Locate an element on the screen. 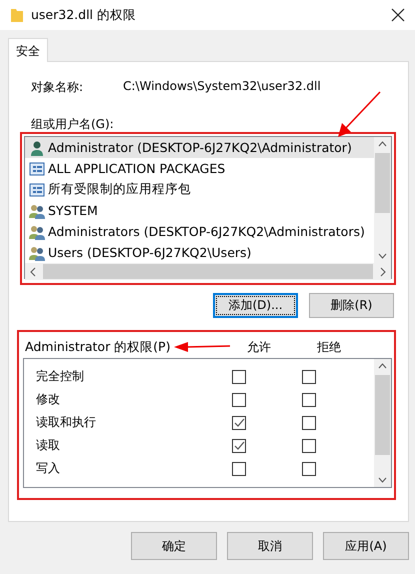  user-list-item: Users (DESKTOP-6J27KQ2\Users) is located at coordinates (199, 252).